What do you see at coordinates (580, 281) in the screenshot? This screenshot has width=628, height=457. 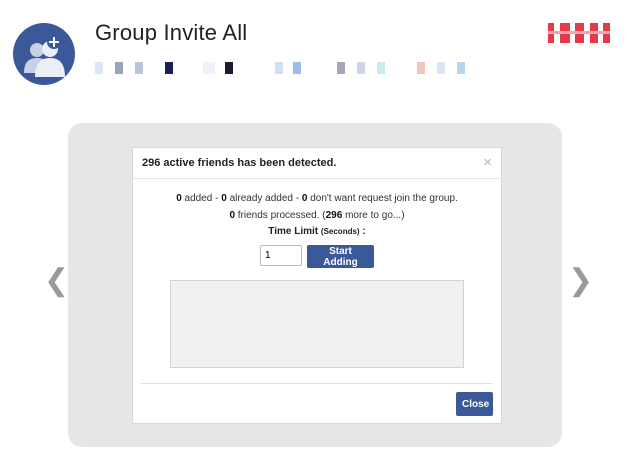 I see `chevron-right-icon: ❯` at bounding box center [580, 281].